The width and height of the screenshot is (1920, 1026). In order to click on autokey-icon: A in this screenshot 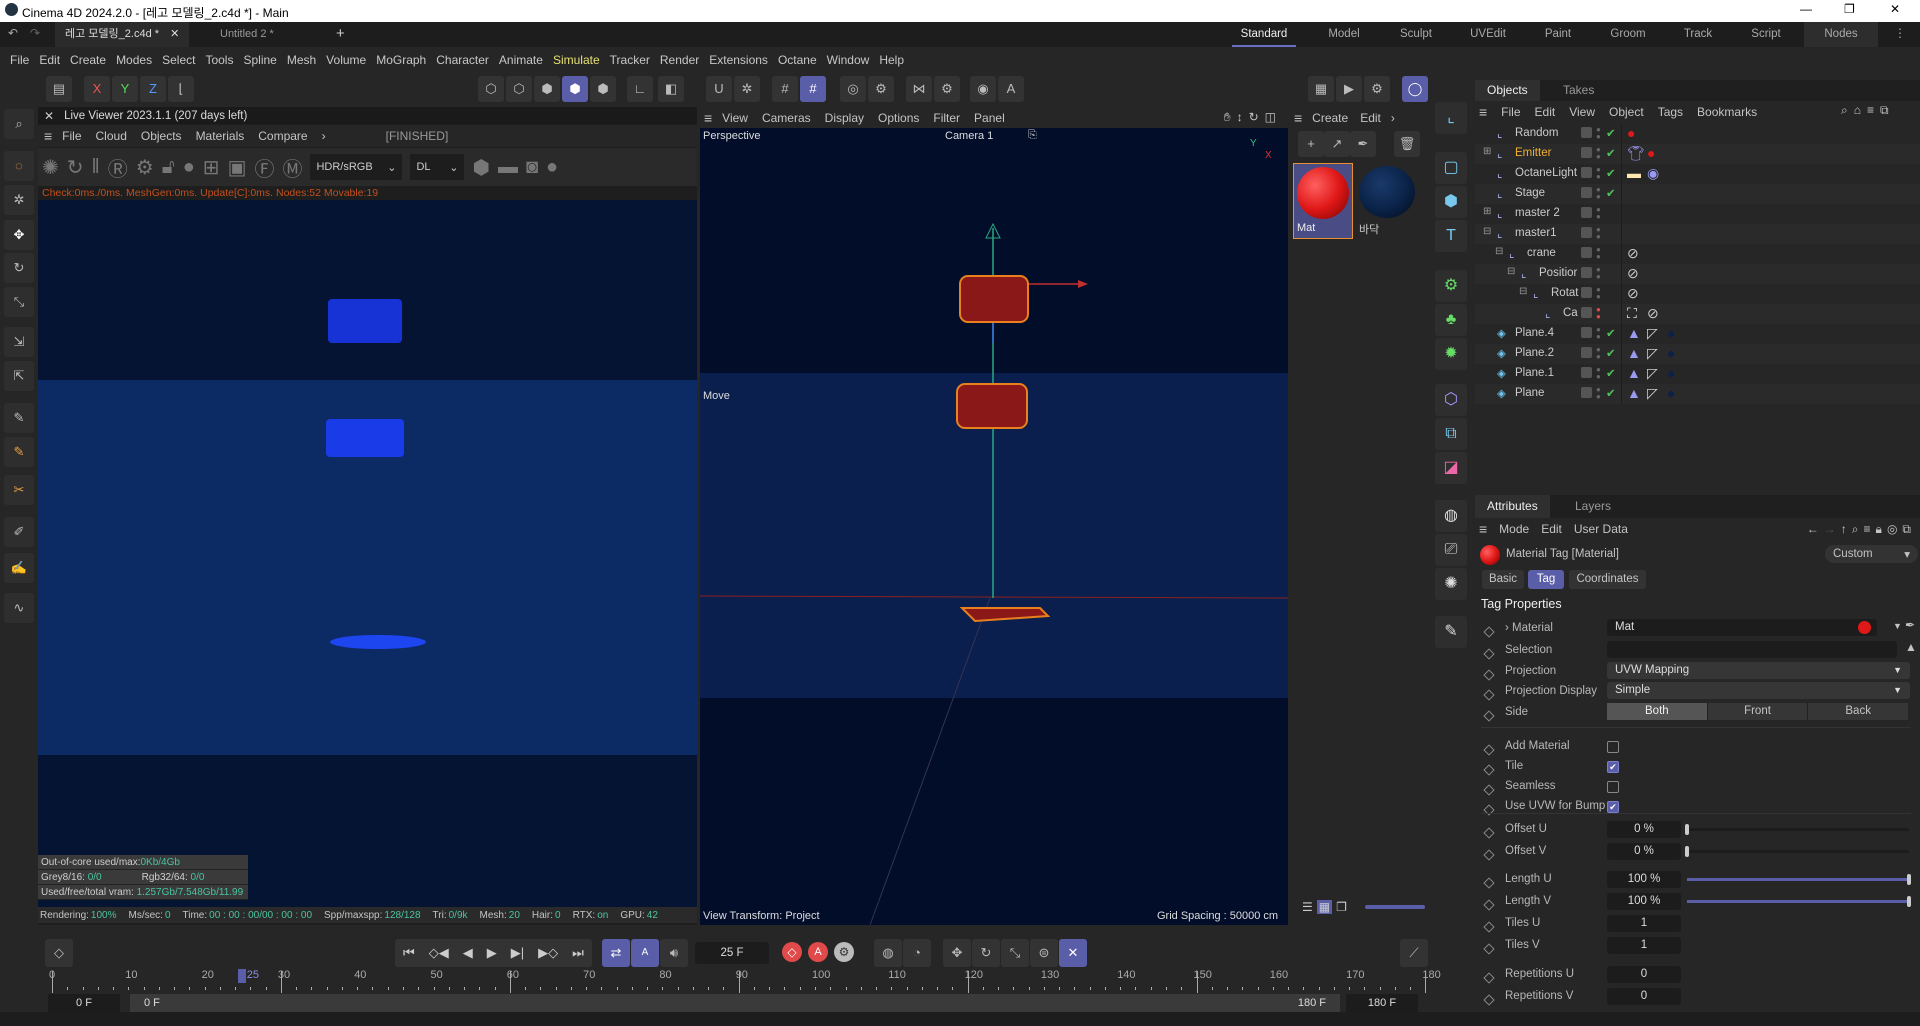, I will do `click(818, 952)`.